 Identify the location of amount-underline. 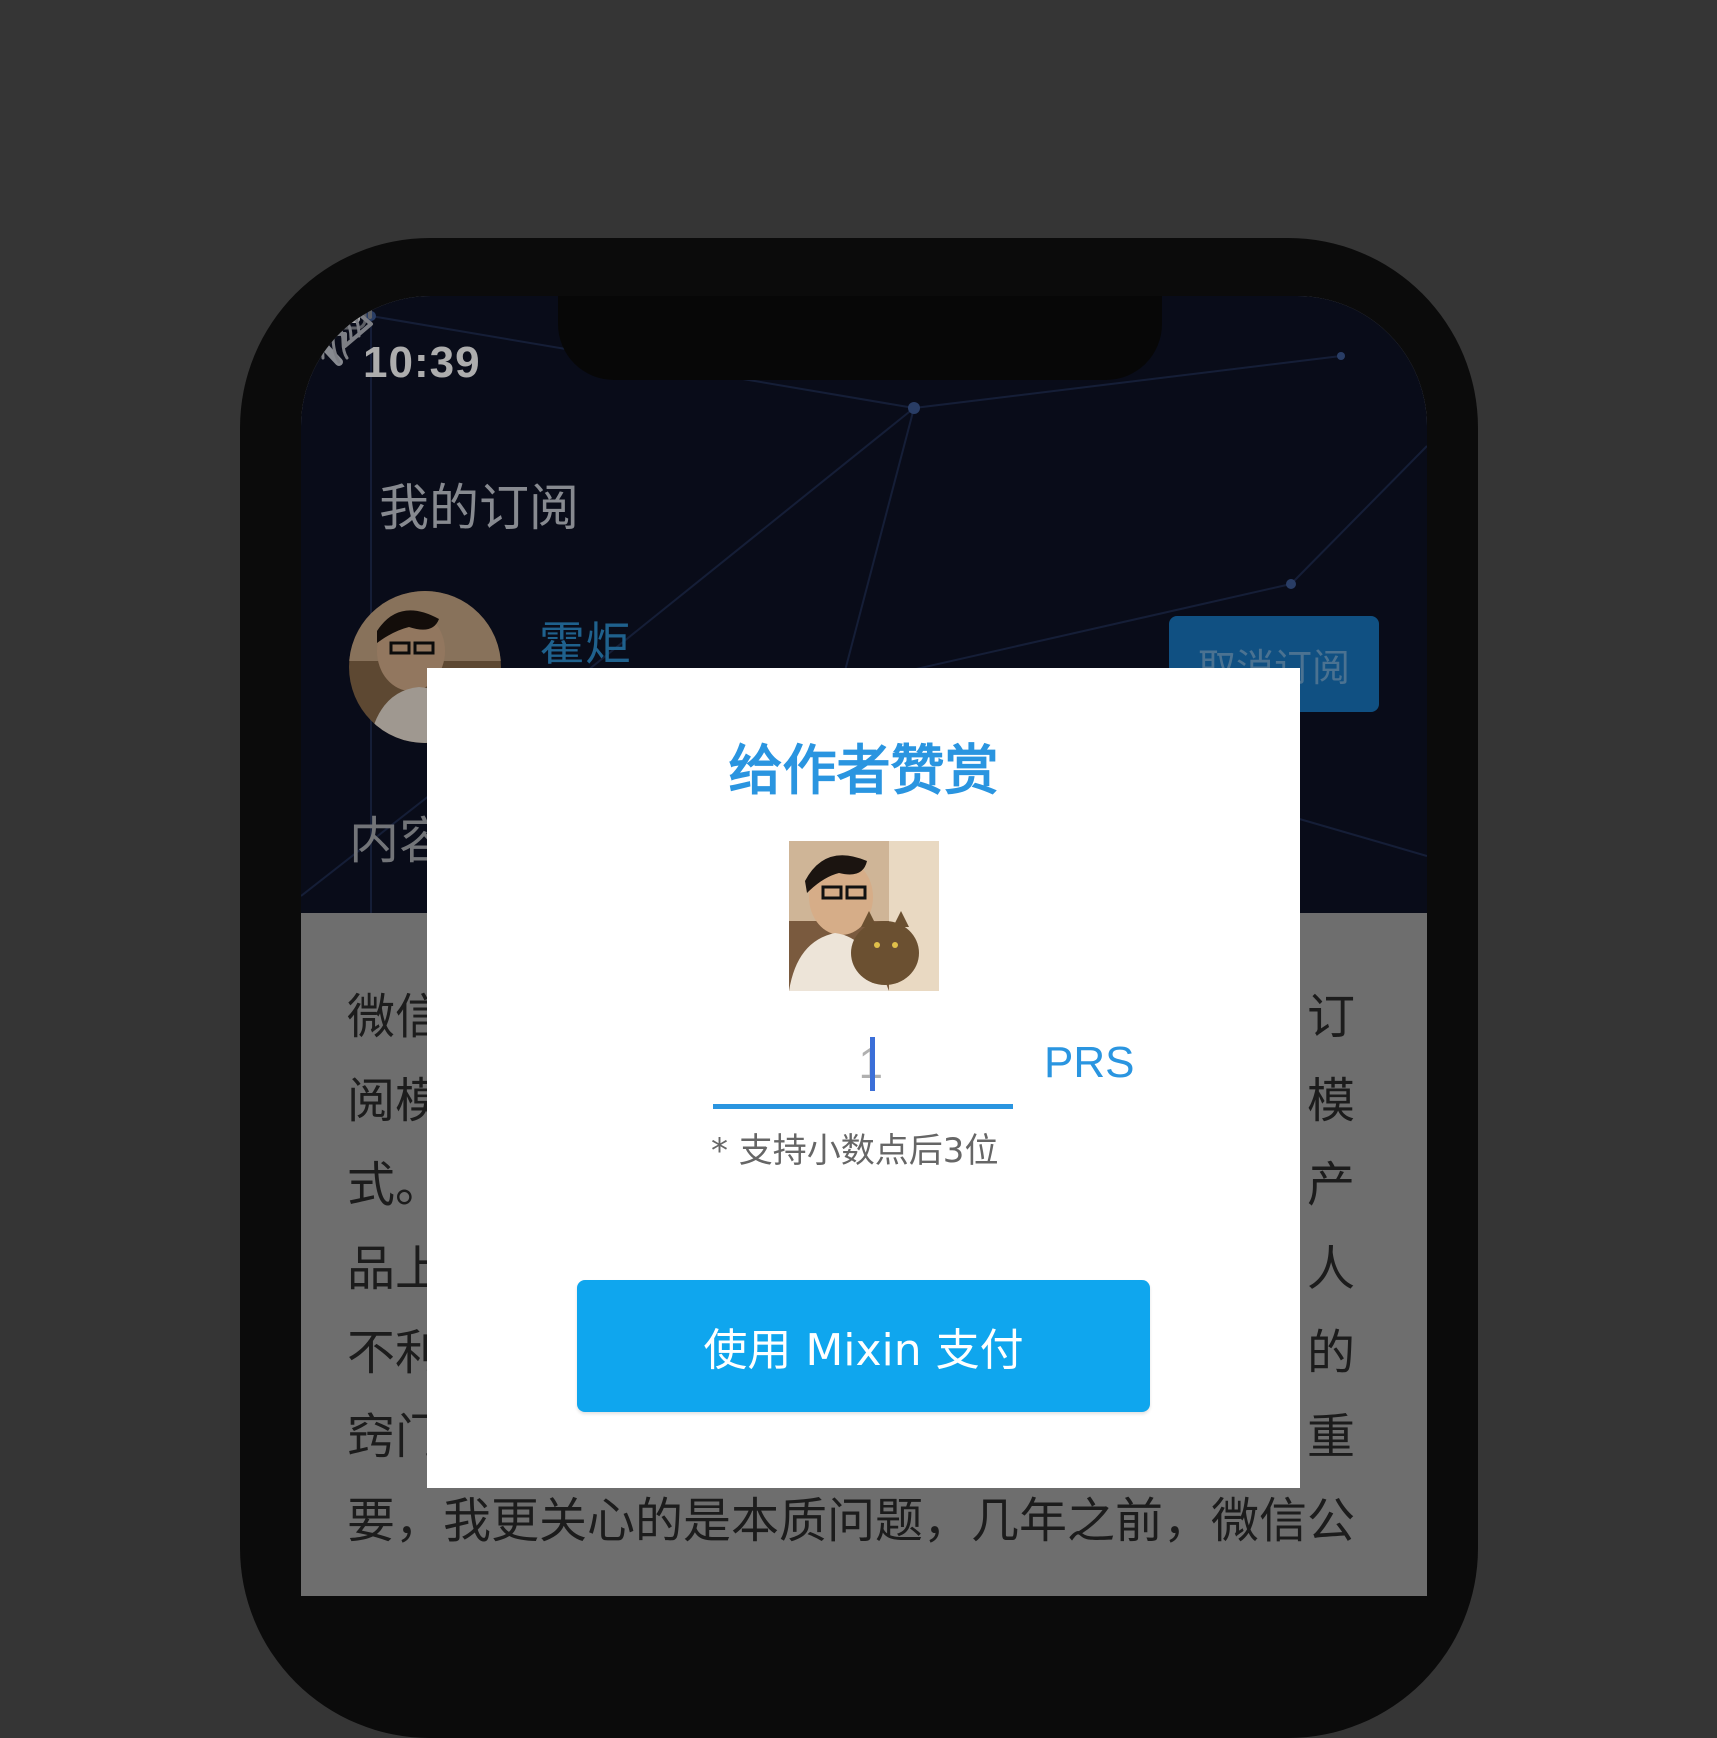
(863, 1106).